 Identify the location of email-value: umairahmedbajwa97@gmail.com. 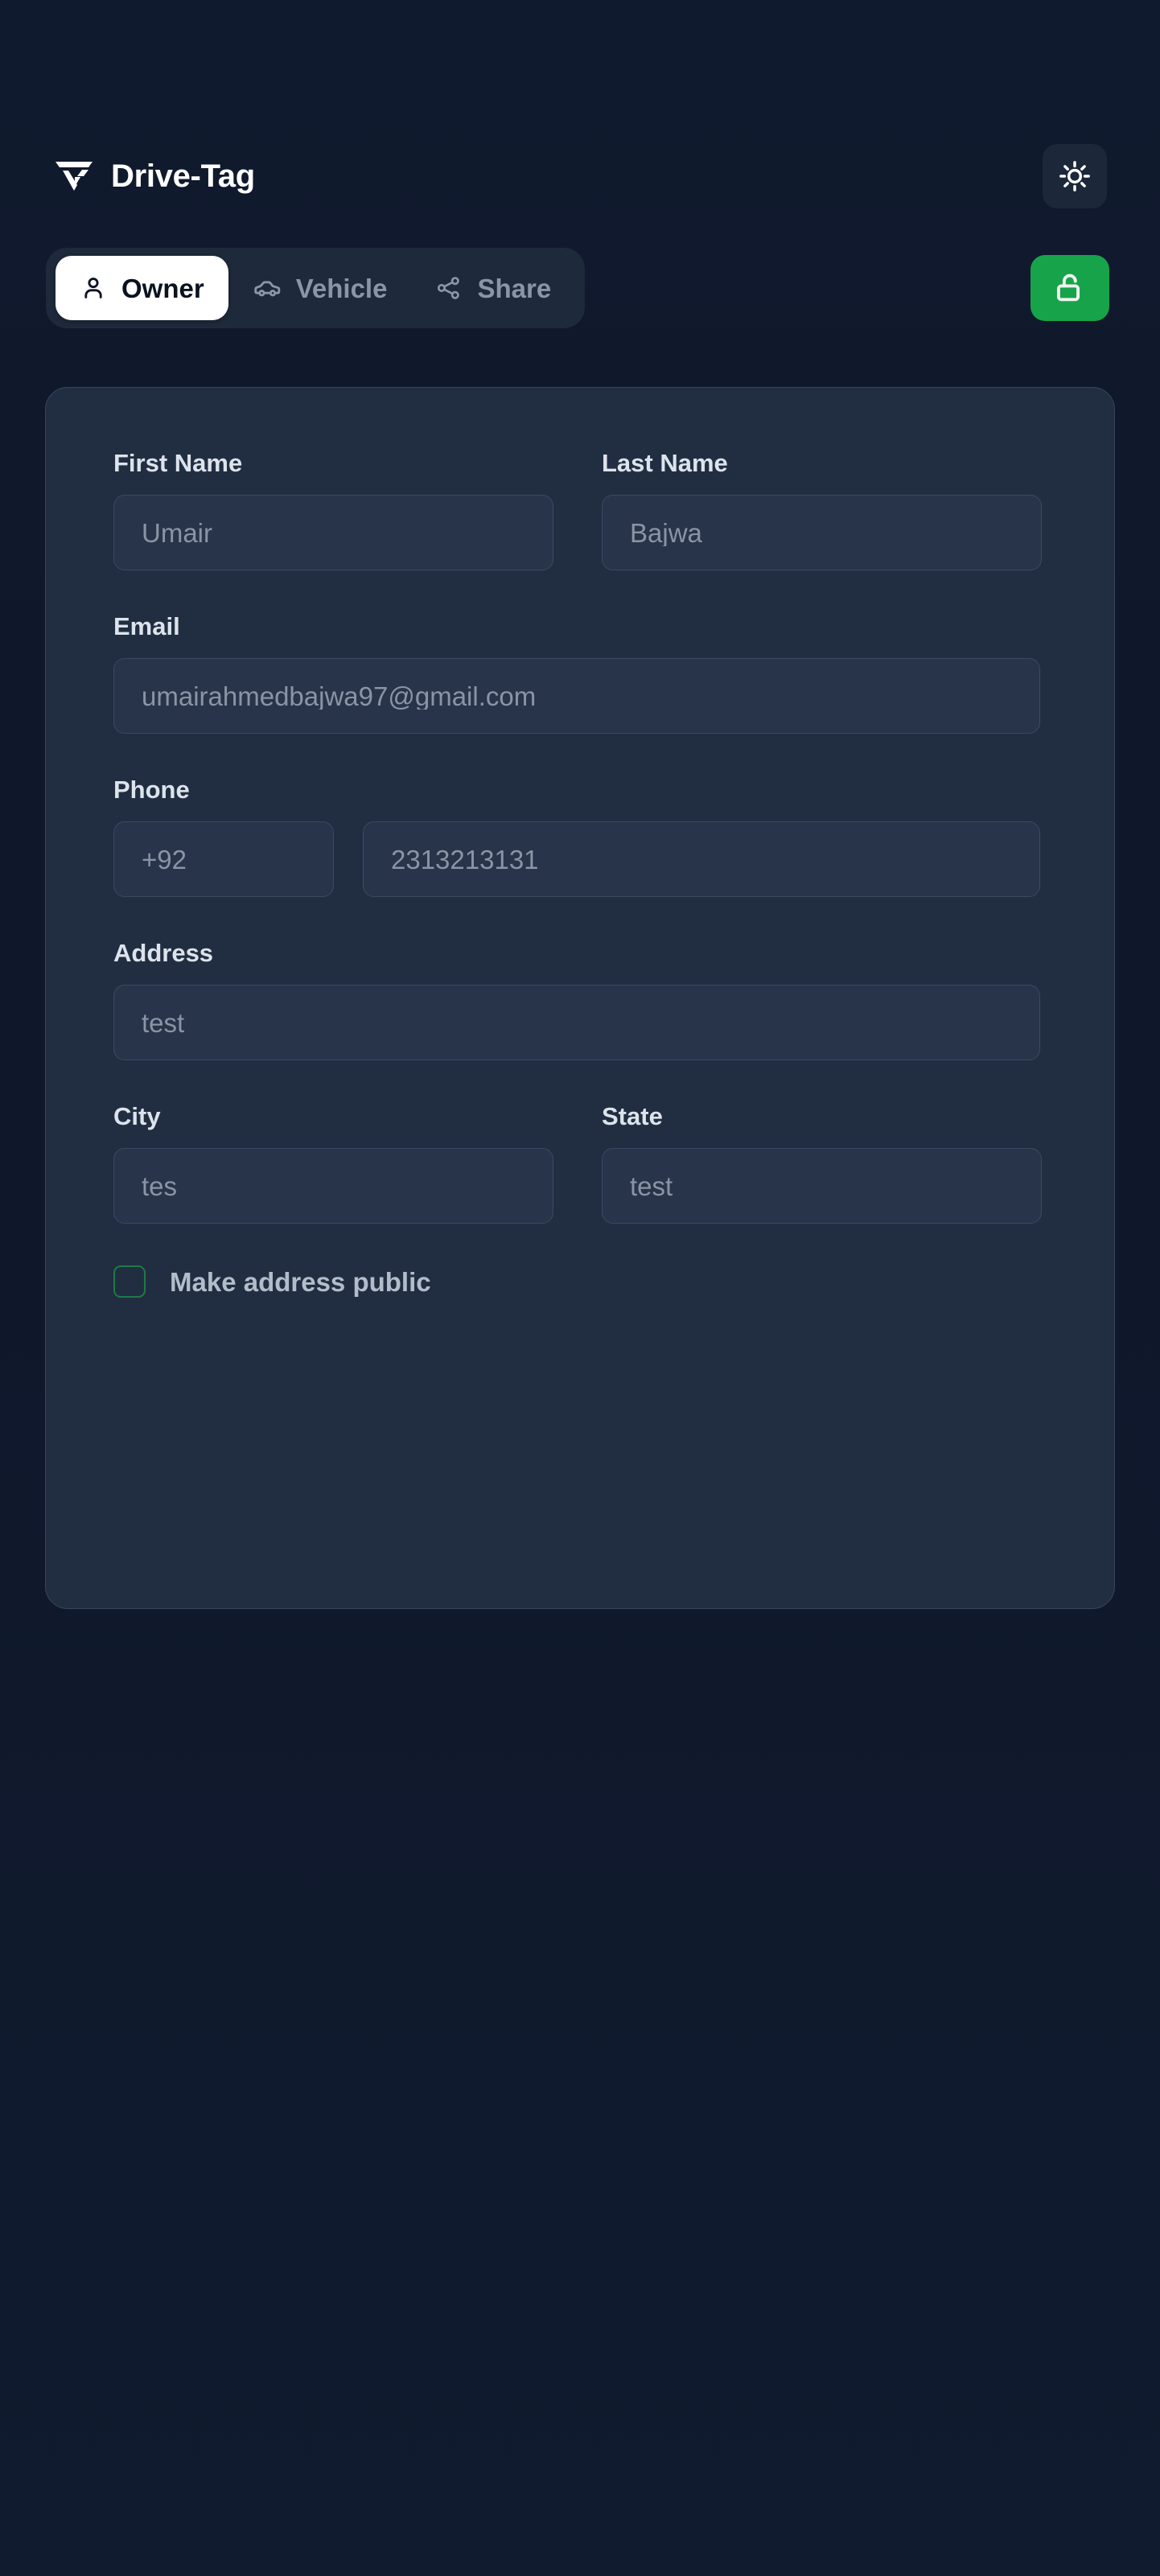
(339, 696).